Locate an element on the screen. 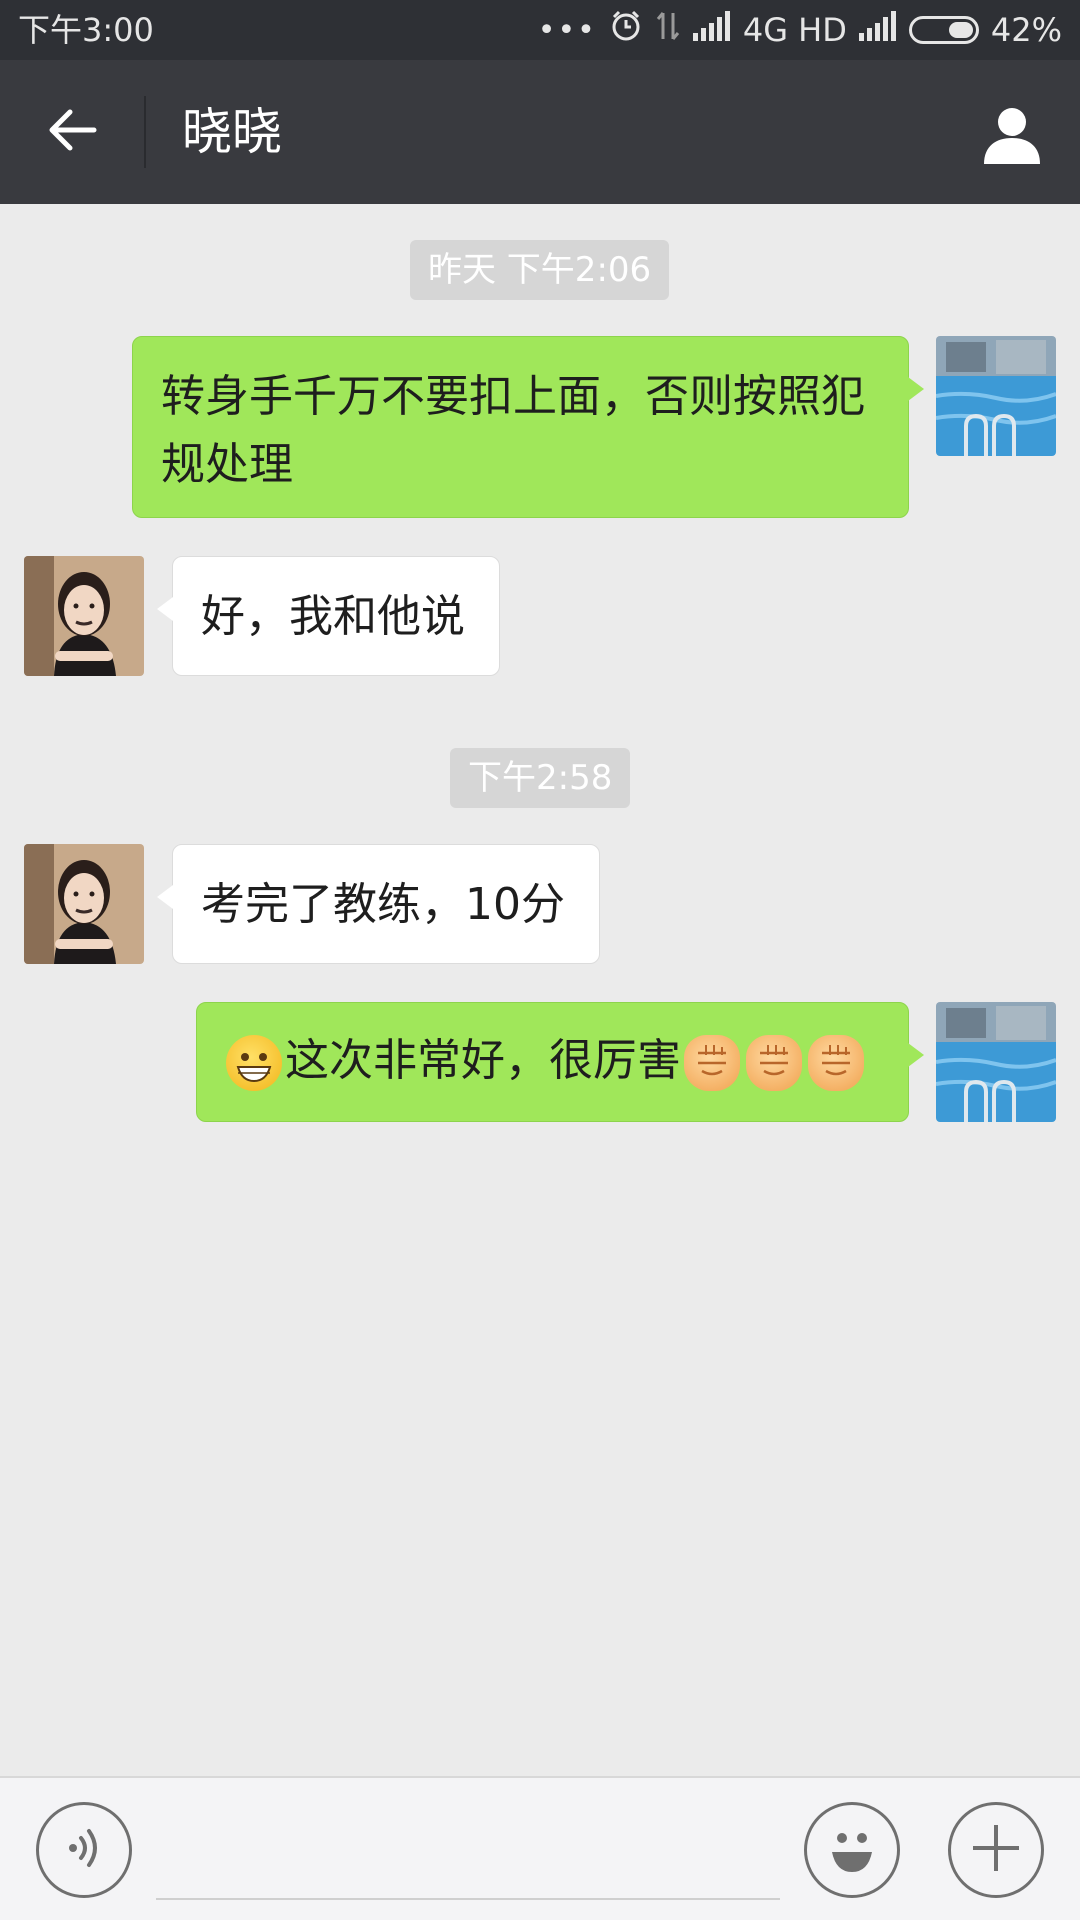  message-bubble-sent: 转身手千万不要扣上面，否则按照犯规处理 is located at coordinates (528, 427).